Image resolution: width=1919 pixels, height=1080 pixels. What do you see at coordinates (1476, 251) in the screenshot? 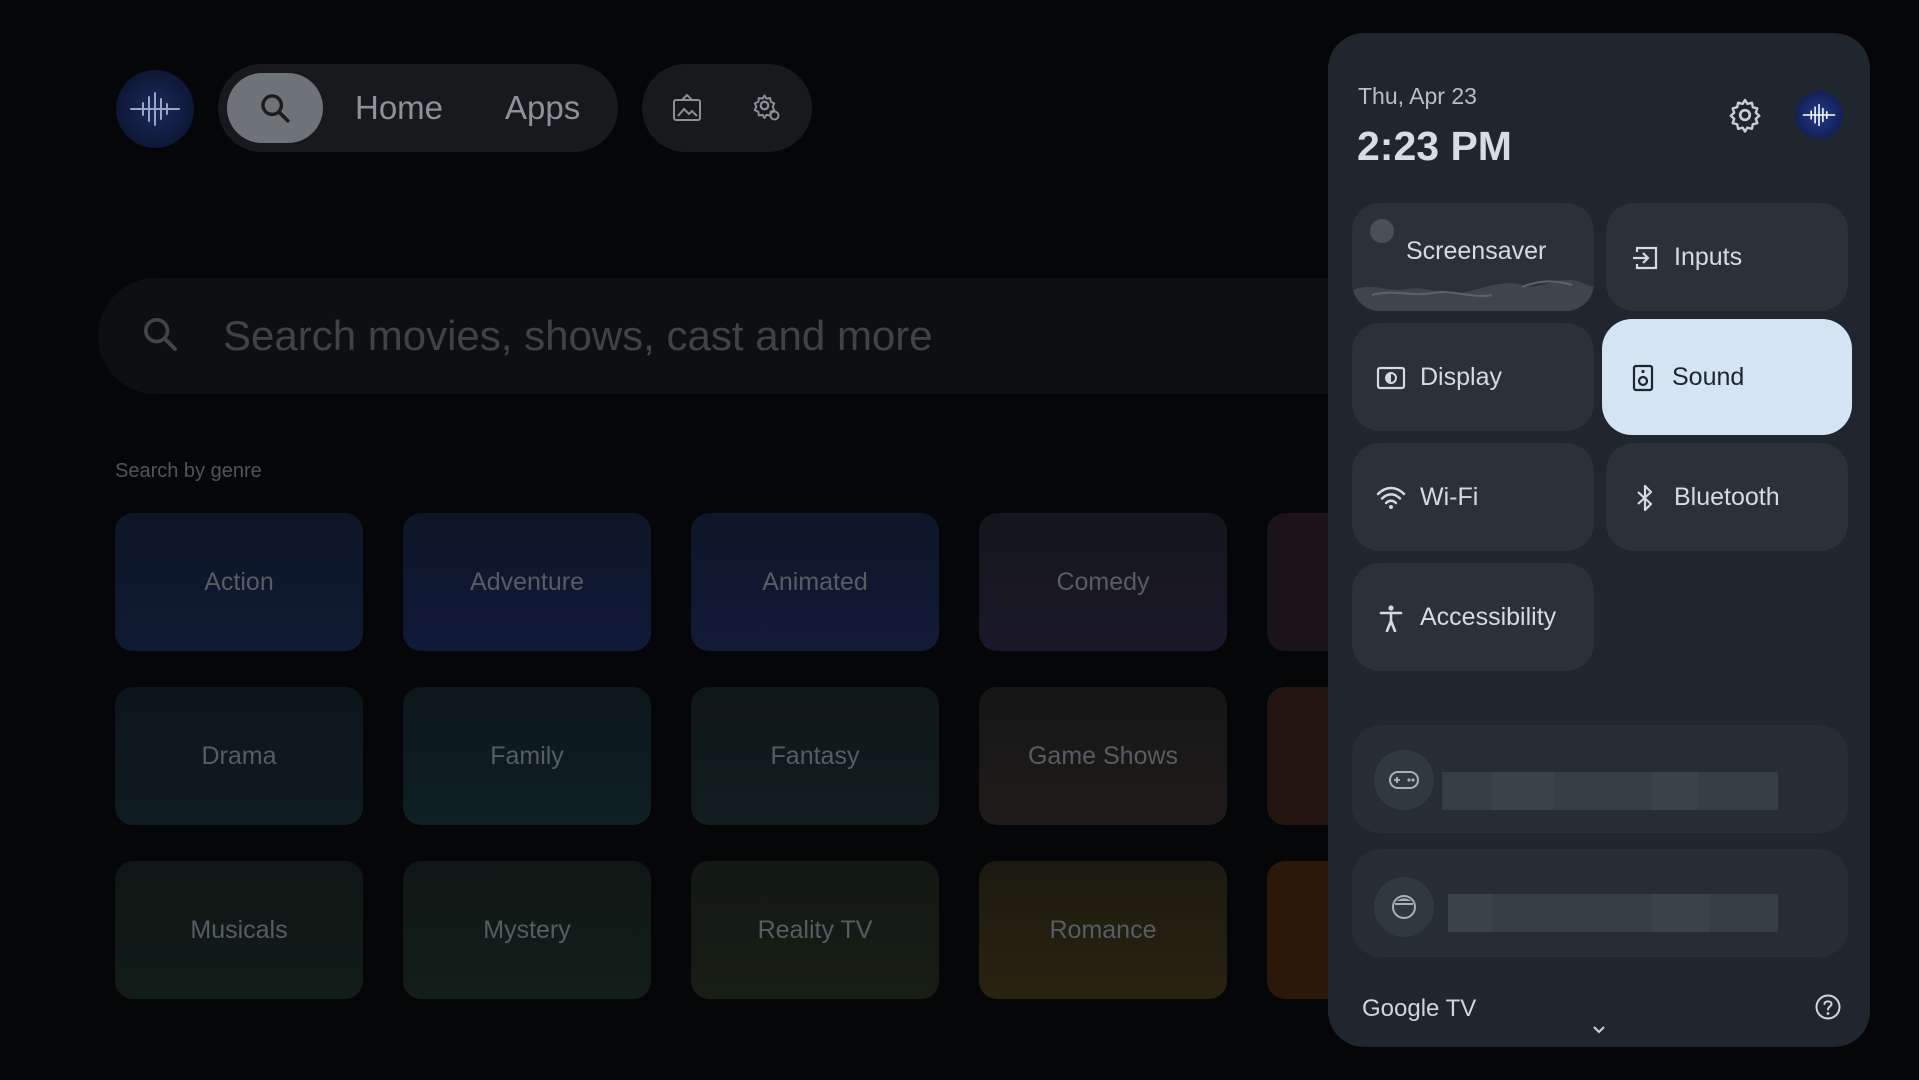
I see `tile-screensaver-label: Screensaver` at bounding box center [1476, 251].